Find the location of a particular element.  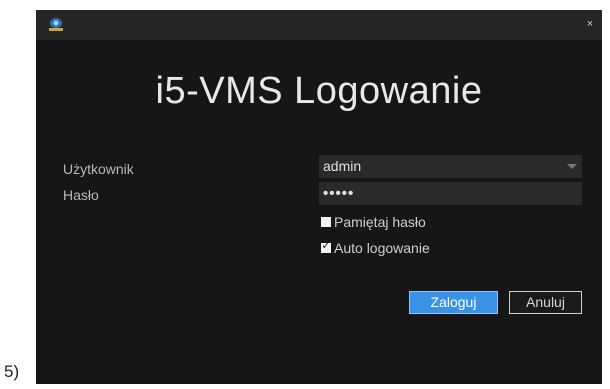

remember-password-checkbox is located at coordinates (326, 222).